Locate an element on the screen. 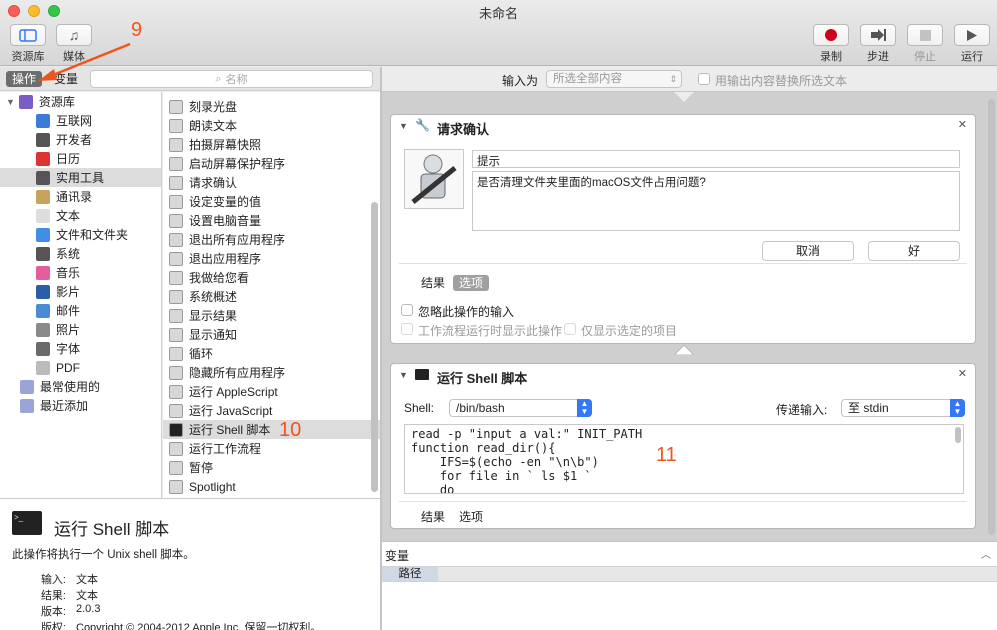 This screenshot has height=630, width=997. variables-pane: 变量 ︿ 路径 is located at coordinates (689, 585).